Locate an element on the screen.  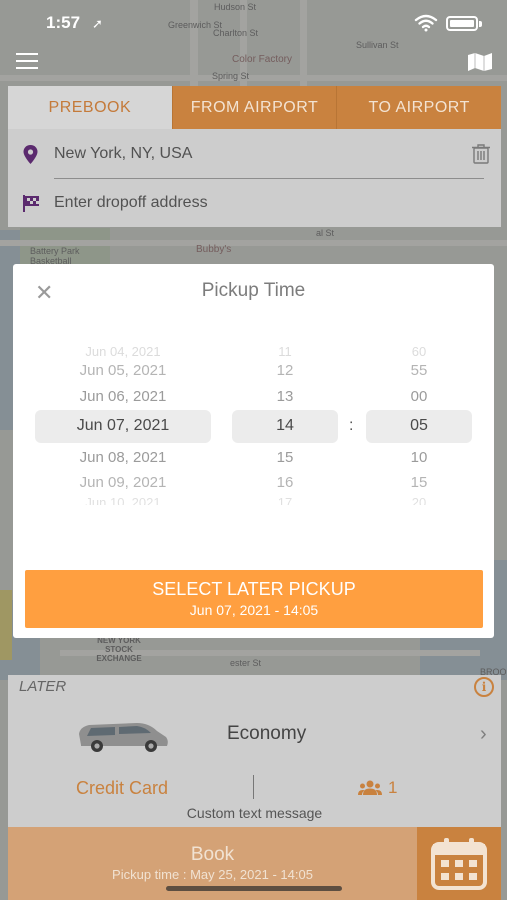
dropoff-row: Enter dropoff address is located at coordinates (254, 203).